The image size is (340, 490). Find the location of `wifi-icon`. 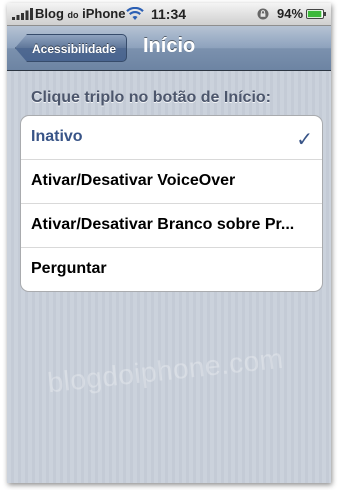

wifi-icon is located at coordinates (135, 13).